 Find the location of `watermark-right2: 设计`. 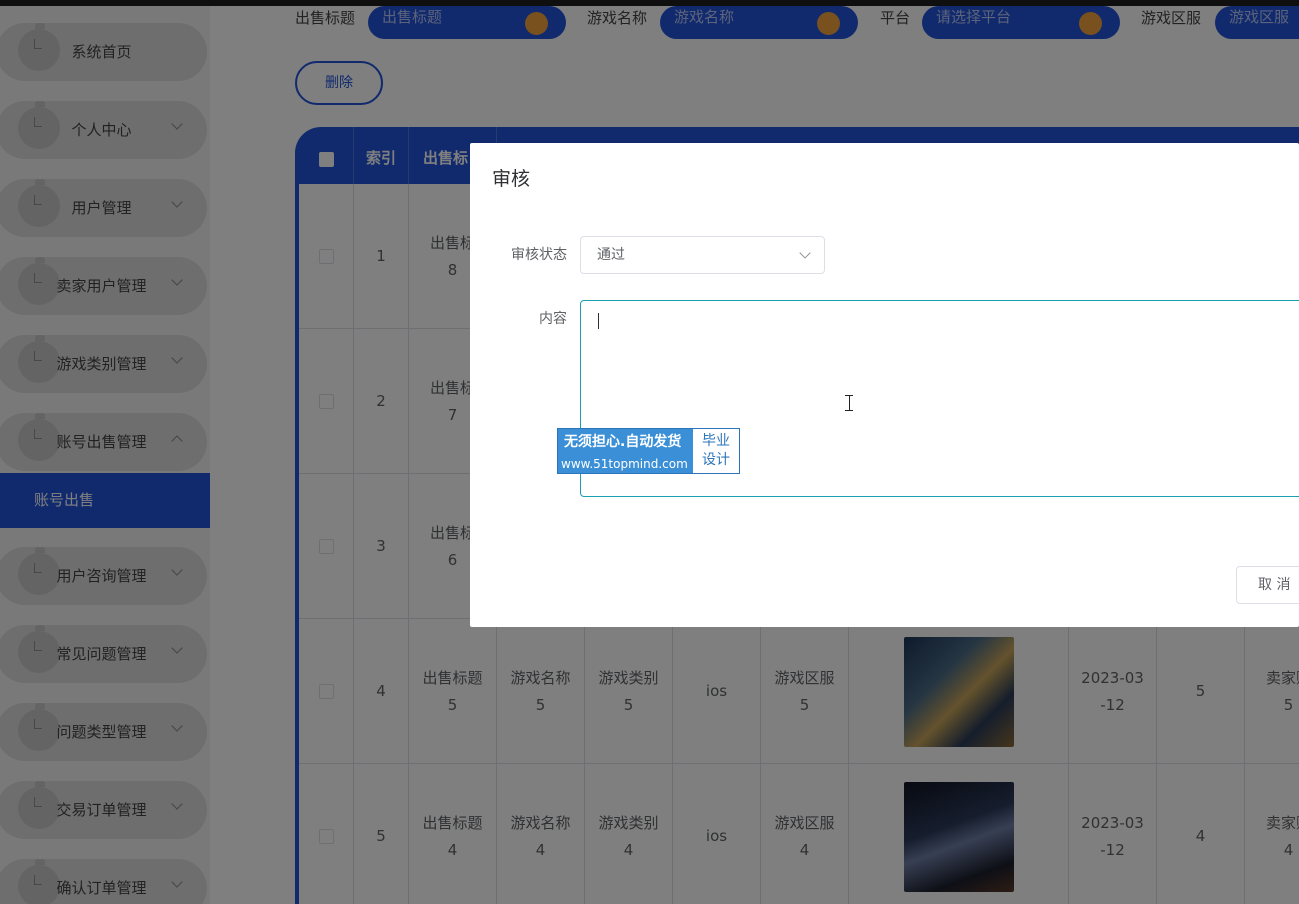

watermark-right2: 设计 is located at coordinates (716, 460).